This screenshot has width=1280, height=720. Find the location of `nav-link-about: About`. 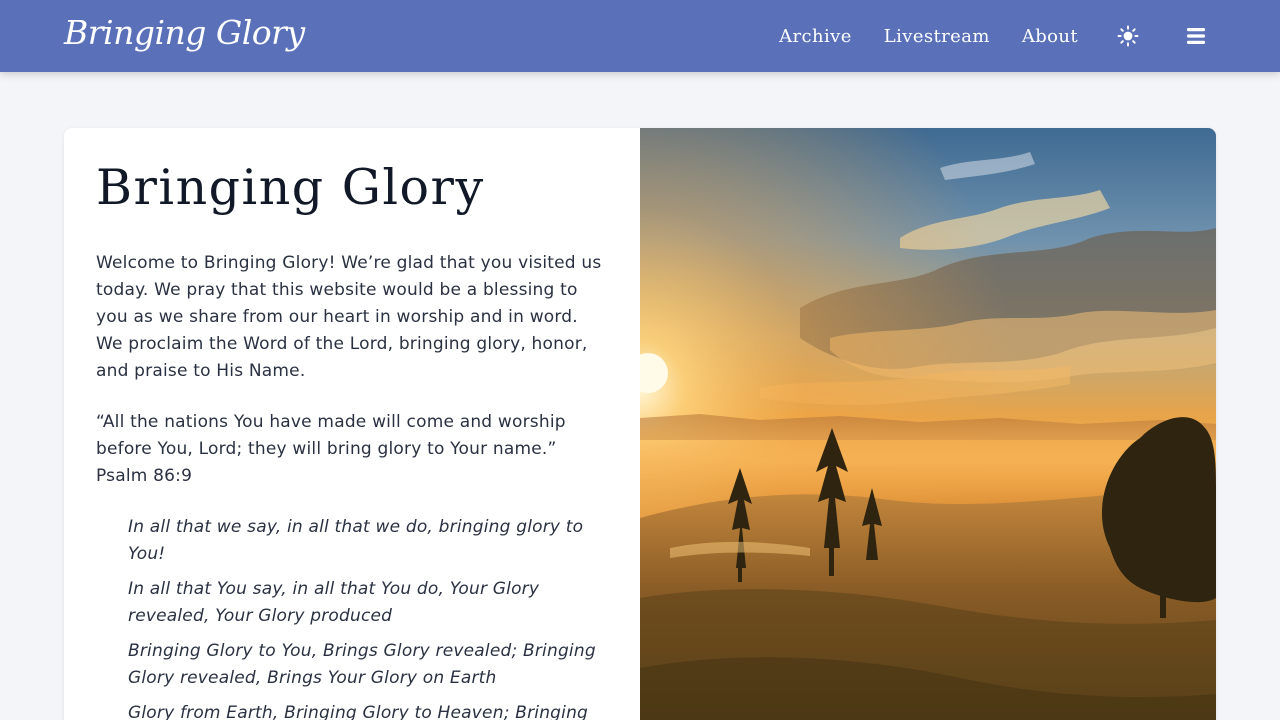

nav-link-about: About is located at coordinates (1050, 36).